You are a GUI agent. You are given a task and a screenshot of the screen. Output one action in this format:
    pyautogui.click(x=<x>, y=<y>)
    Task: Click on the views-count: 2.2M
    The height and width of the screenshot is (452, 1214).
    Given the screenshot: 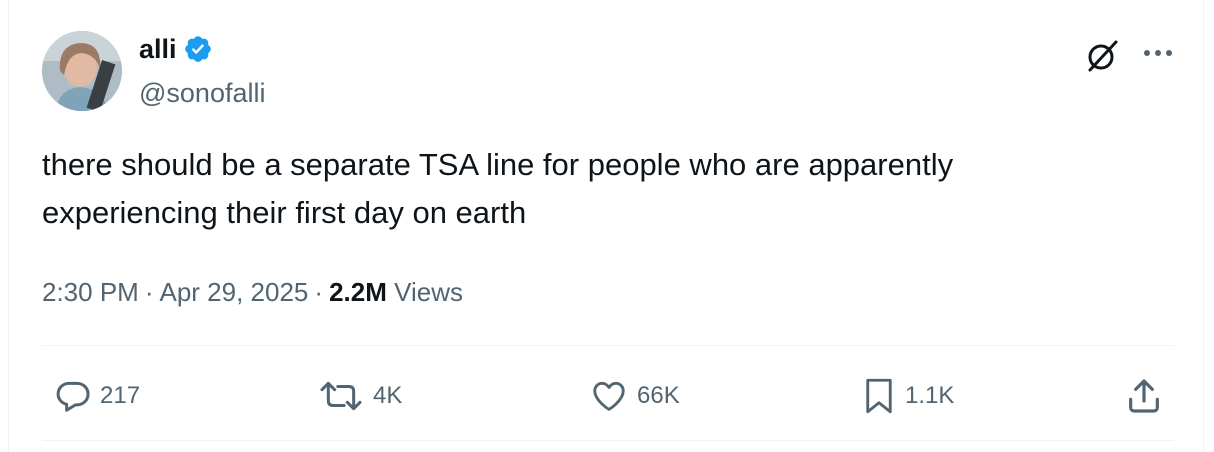 What is the action you would take?
    pyautogui.click(x=358, y=292)
    